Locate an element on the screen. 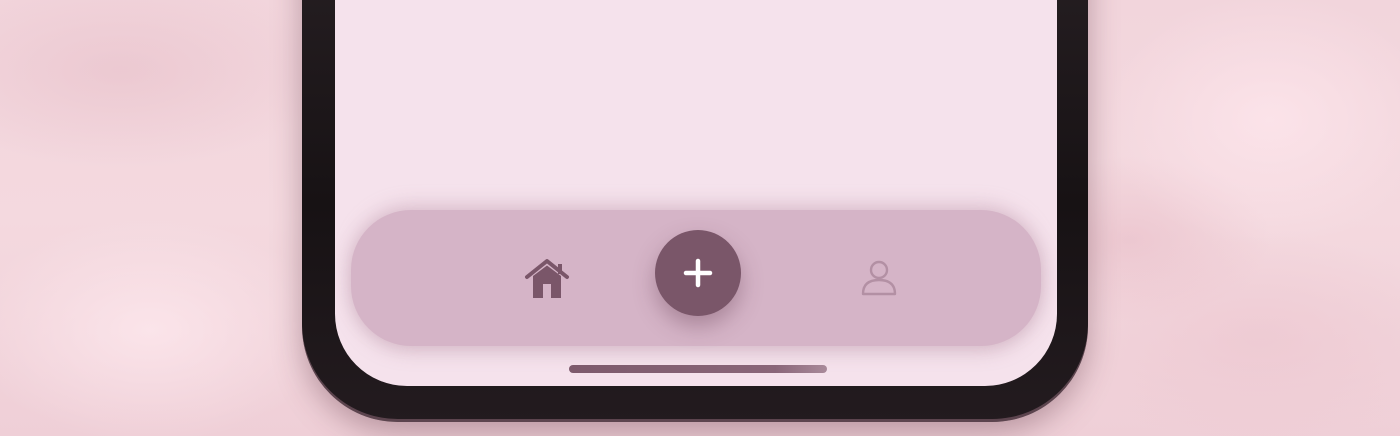 The height and width of the screenshot is (436, 1400). home-indicator is located at coordinates (698, 369).